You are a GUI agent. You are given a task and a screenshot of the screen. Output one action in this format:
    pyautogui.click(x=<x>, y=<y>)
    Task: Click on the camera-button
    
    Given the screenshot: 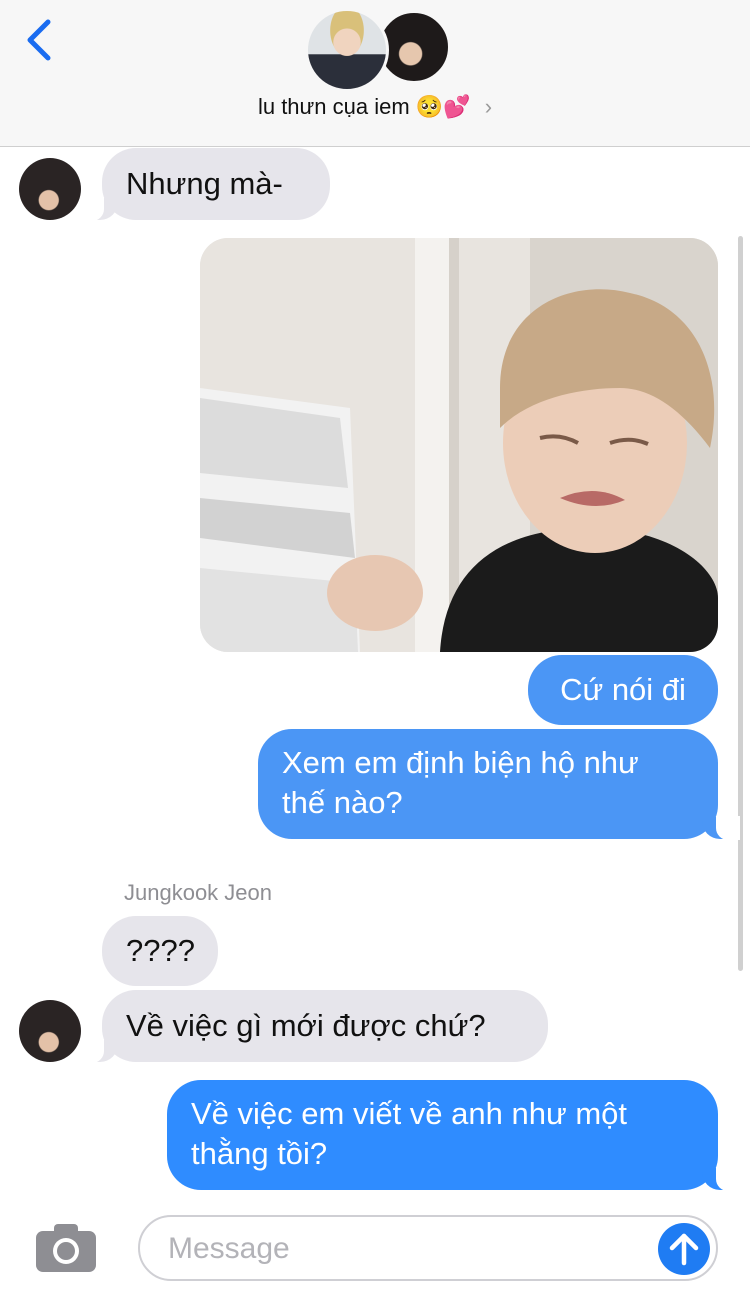 What is the action you would take?
    pyautogui.click(x=66, y=1248)
    